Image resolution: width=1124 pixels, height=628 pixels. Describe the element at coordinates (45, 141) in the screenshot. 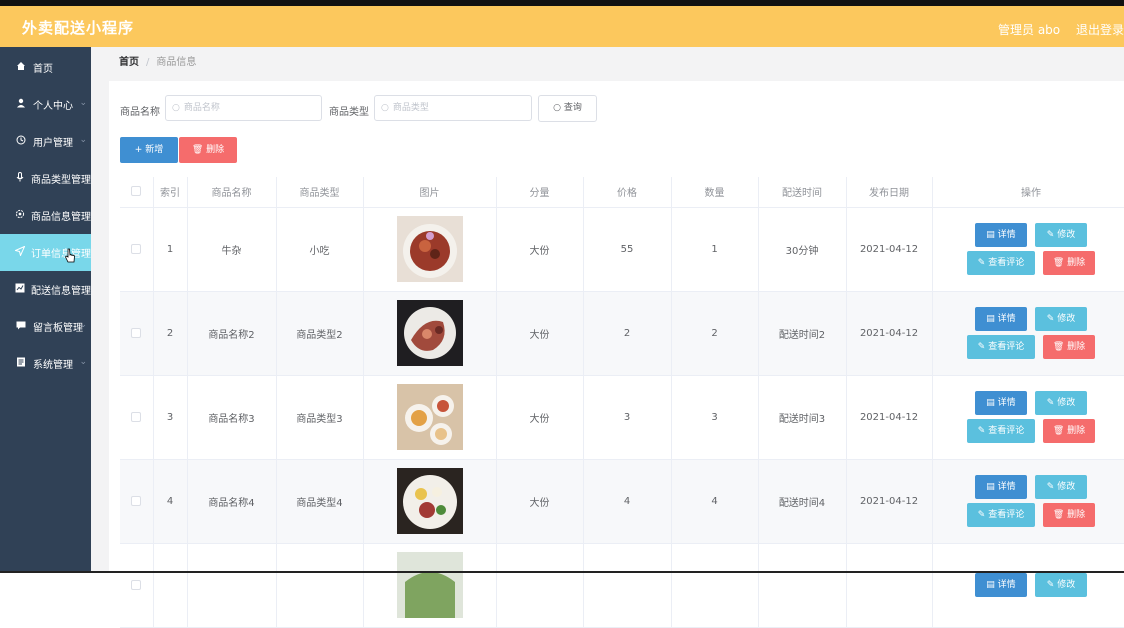

I see `sidebar-item-users: 用户管理 ⌄` at that location.